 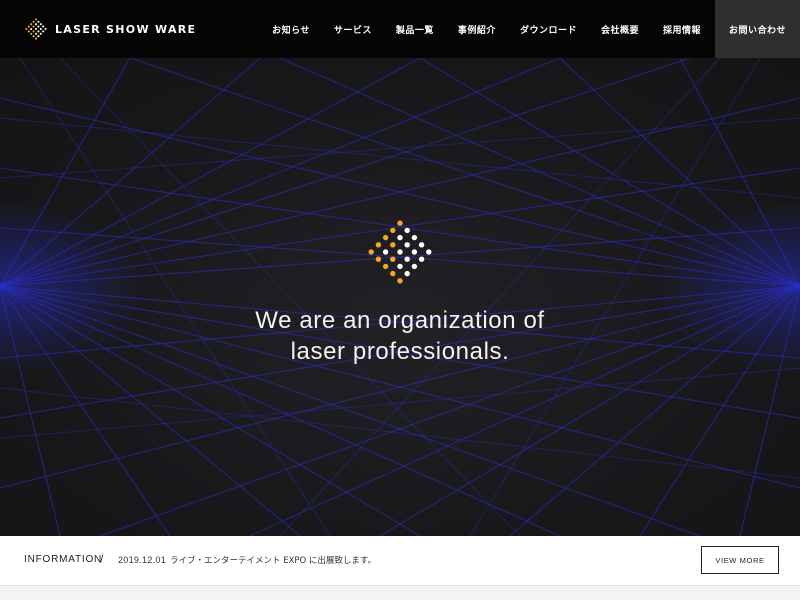 I want to click on diamond-dot-grid-icon, so click(x=36, y=29).